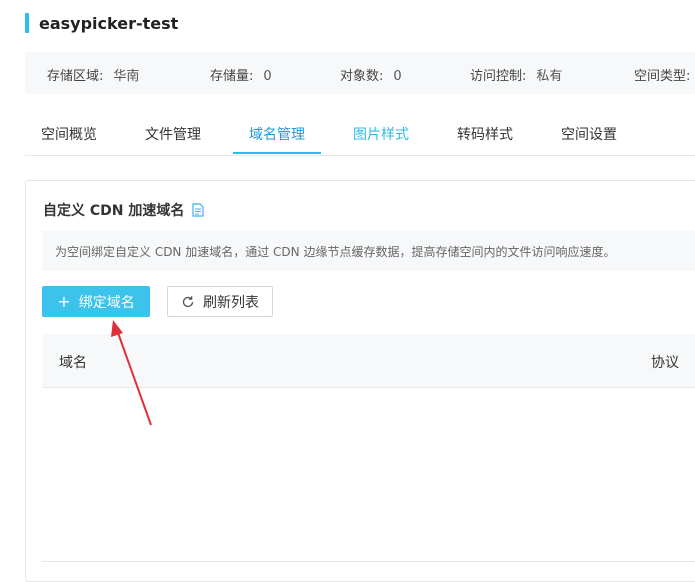 The height and width of the screenshot is (582, 695). Describe the element at coordinates (231, 302) in the screenshot. I see `refresh-list-label: 刷新列表` at that location.